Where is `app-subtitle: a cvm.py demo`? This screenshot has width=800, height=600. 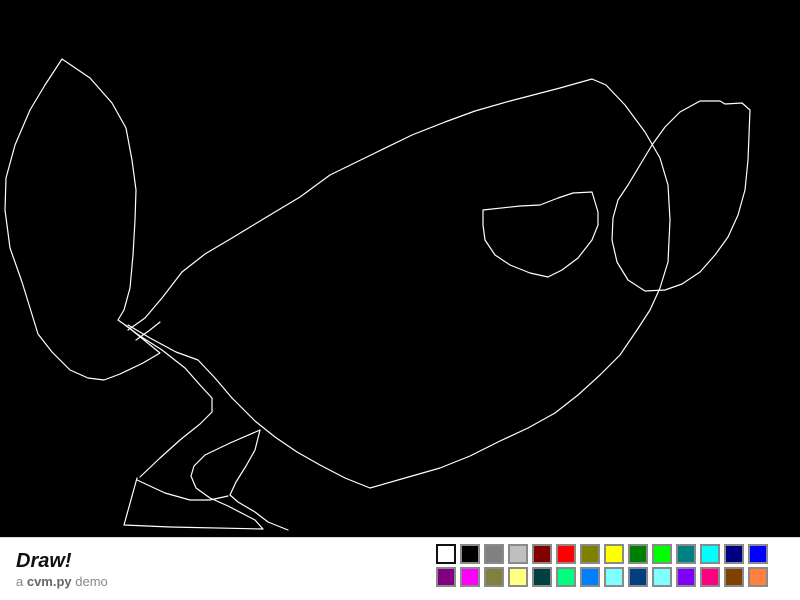 app-subtitle: a cvm.py demo is located at coordinates (62, 582).